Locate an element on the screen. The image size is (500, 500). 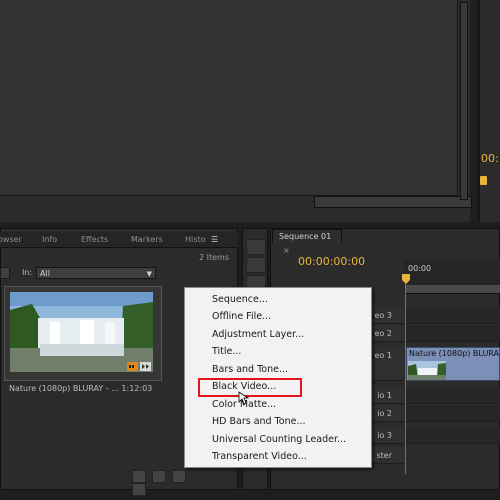
clip-media-badges is located at coordinates (139, 366).